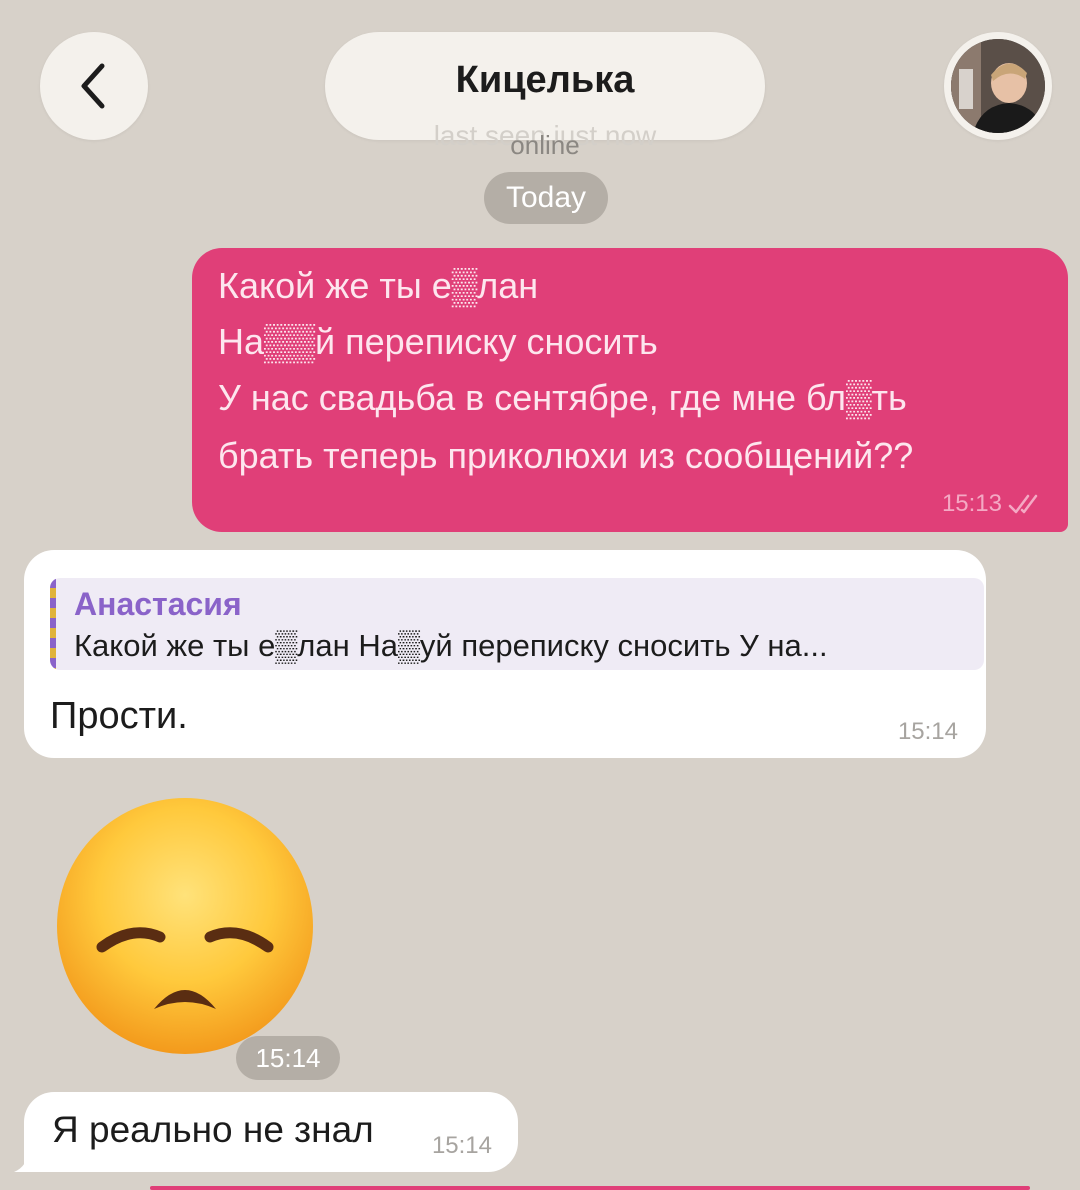  Describe the element at coordinates (546, 198) in the screenshot. I see `date-separator: Today` at that location.